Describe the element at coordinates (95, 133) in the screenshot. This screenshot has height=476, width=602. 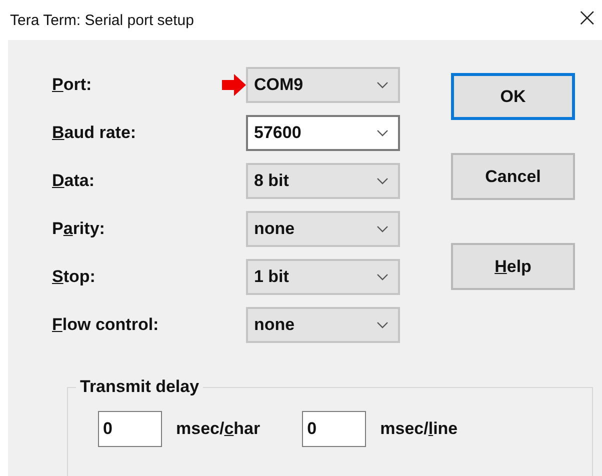
I see `field-label: Baud rate:` at that location.